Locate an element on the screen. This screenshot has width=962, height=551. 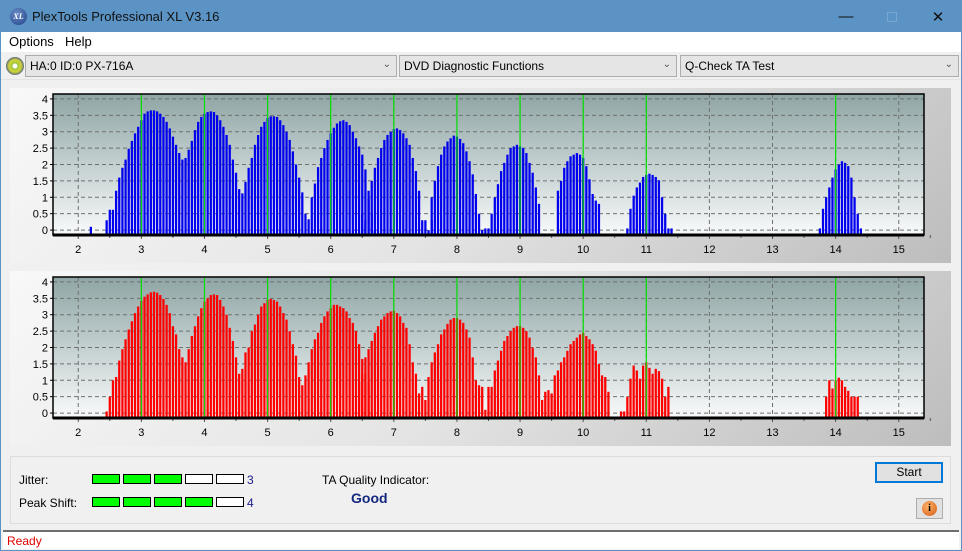
x-tick-label: 10 is located at coordinates (583, 250).